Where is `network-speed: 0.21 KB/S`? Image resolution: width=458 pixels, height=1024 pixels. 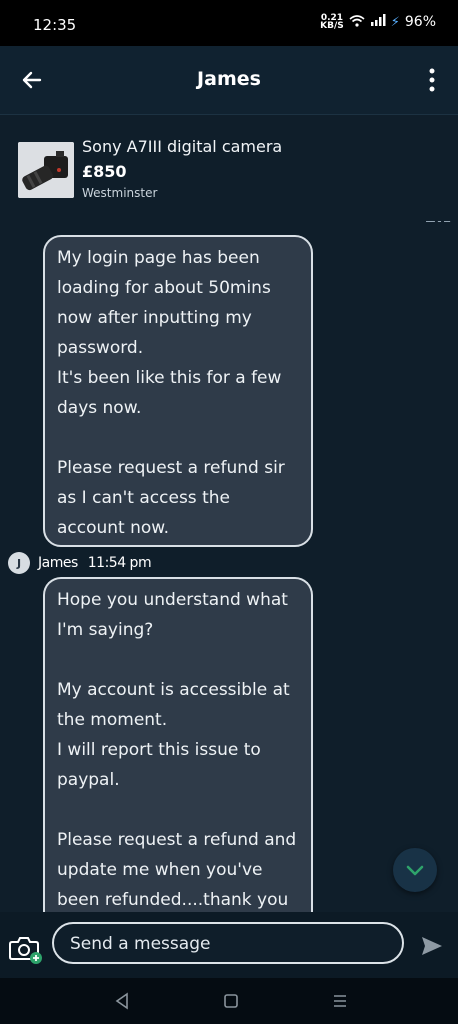
network-speed: 0.21 KB/S is located at coordinates (332, 22).